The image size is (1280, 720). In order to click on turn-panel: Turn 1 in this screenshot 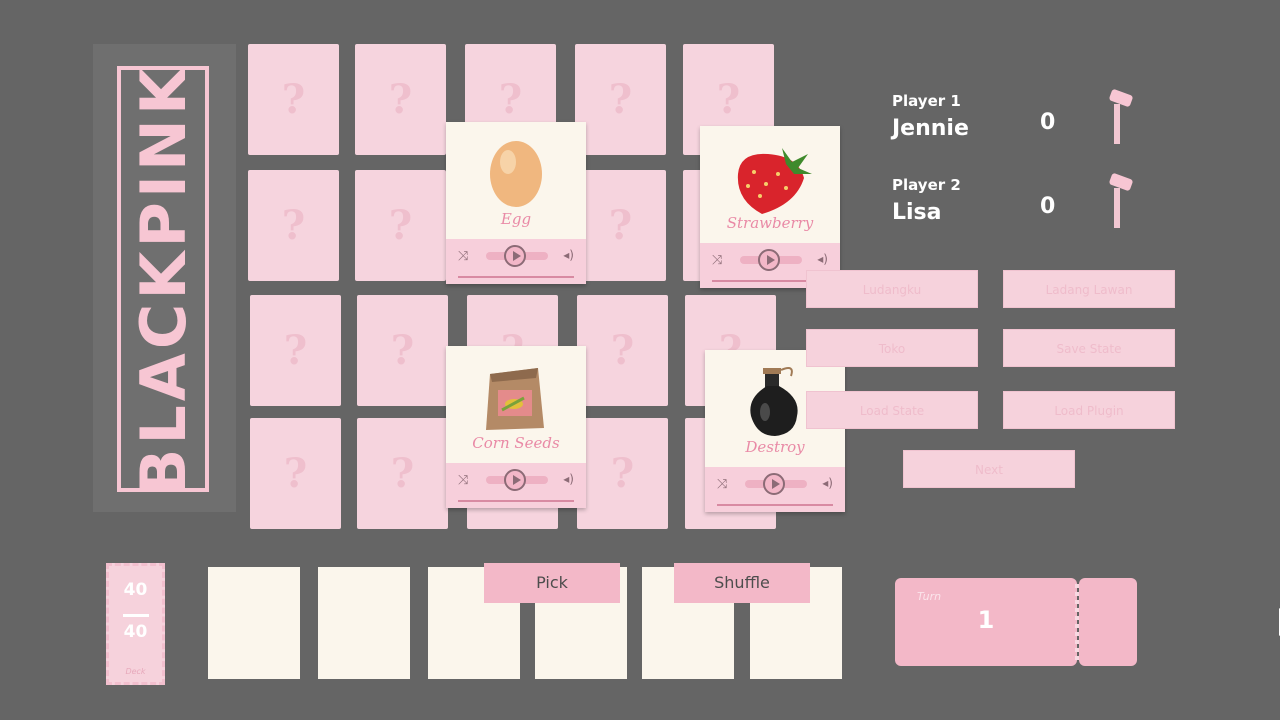, I will do `click(986, 622)`.